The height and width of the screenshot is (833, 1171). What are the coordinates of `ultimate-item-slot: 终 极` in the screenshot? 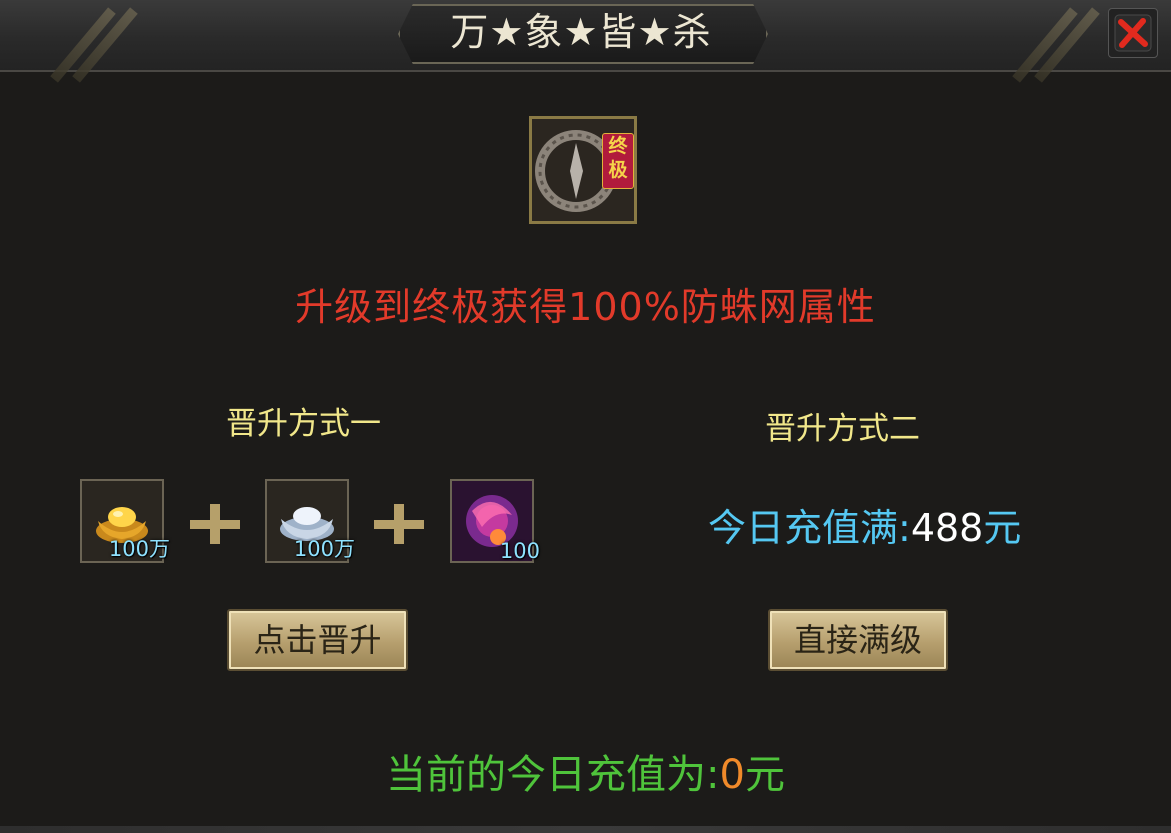 It's located at (583, 170).